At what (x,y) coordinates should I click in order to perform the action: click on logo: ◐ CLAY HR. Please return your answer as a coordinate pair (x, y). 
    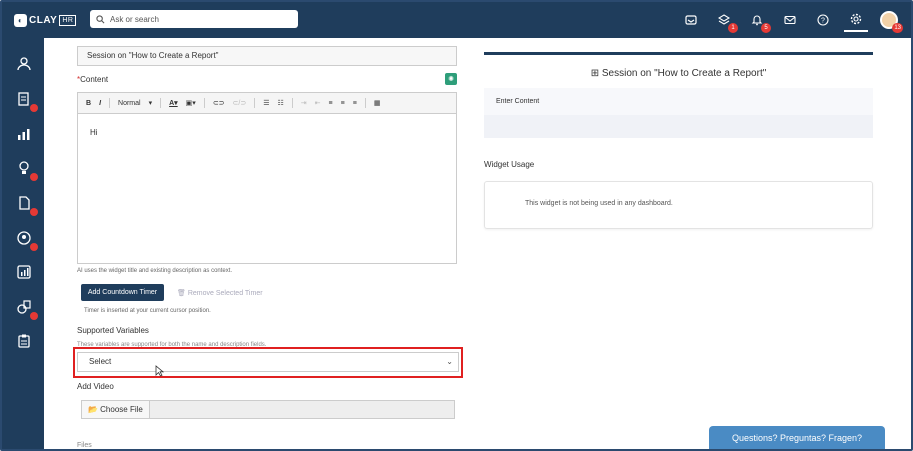
    Looking at the image, I should click on (45, 20).